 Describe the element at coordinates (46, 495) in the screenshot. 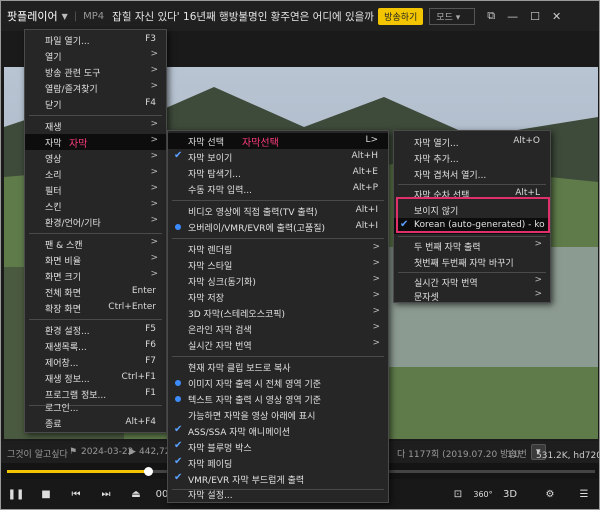

I see `stop-button: ■` at that location.